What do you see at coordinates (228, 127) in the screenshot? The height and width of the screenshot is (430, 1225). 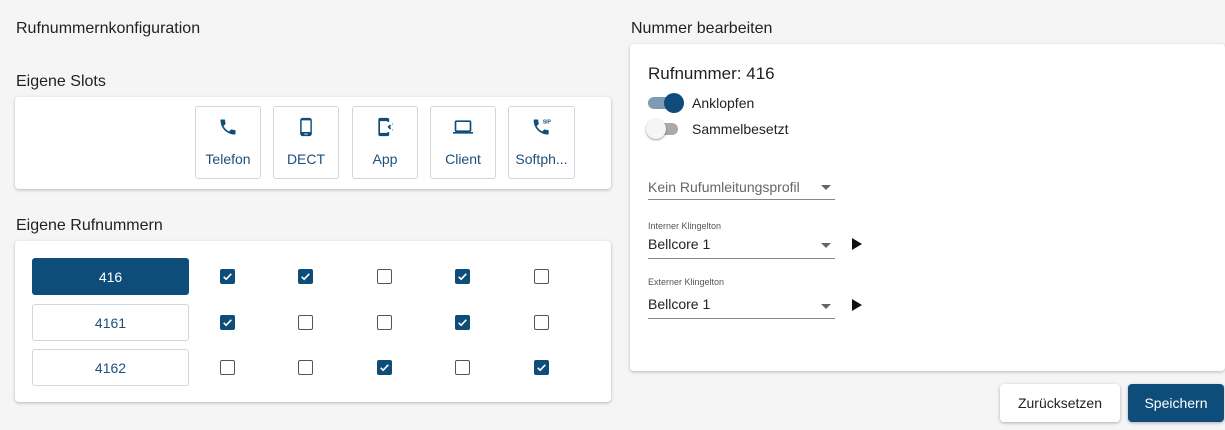 I see `phone-icon` at bounding box center [228, 127].